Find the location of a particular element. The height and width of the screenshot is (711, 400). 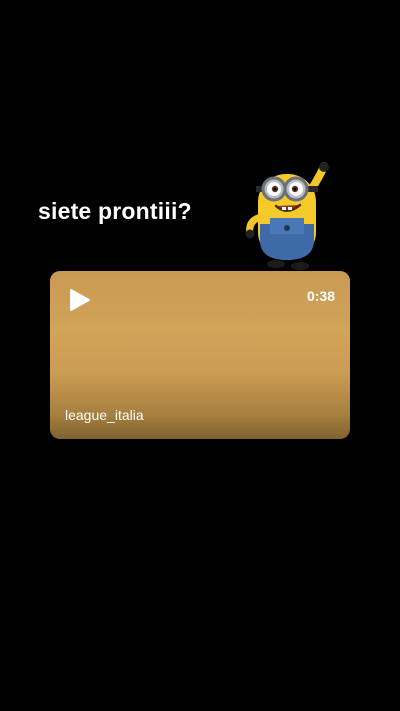

play-icon is located at coordinates (79, 300).